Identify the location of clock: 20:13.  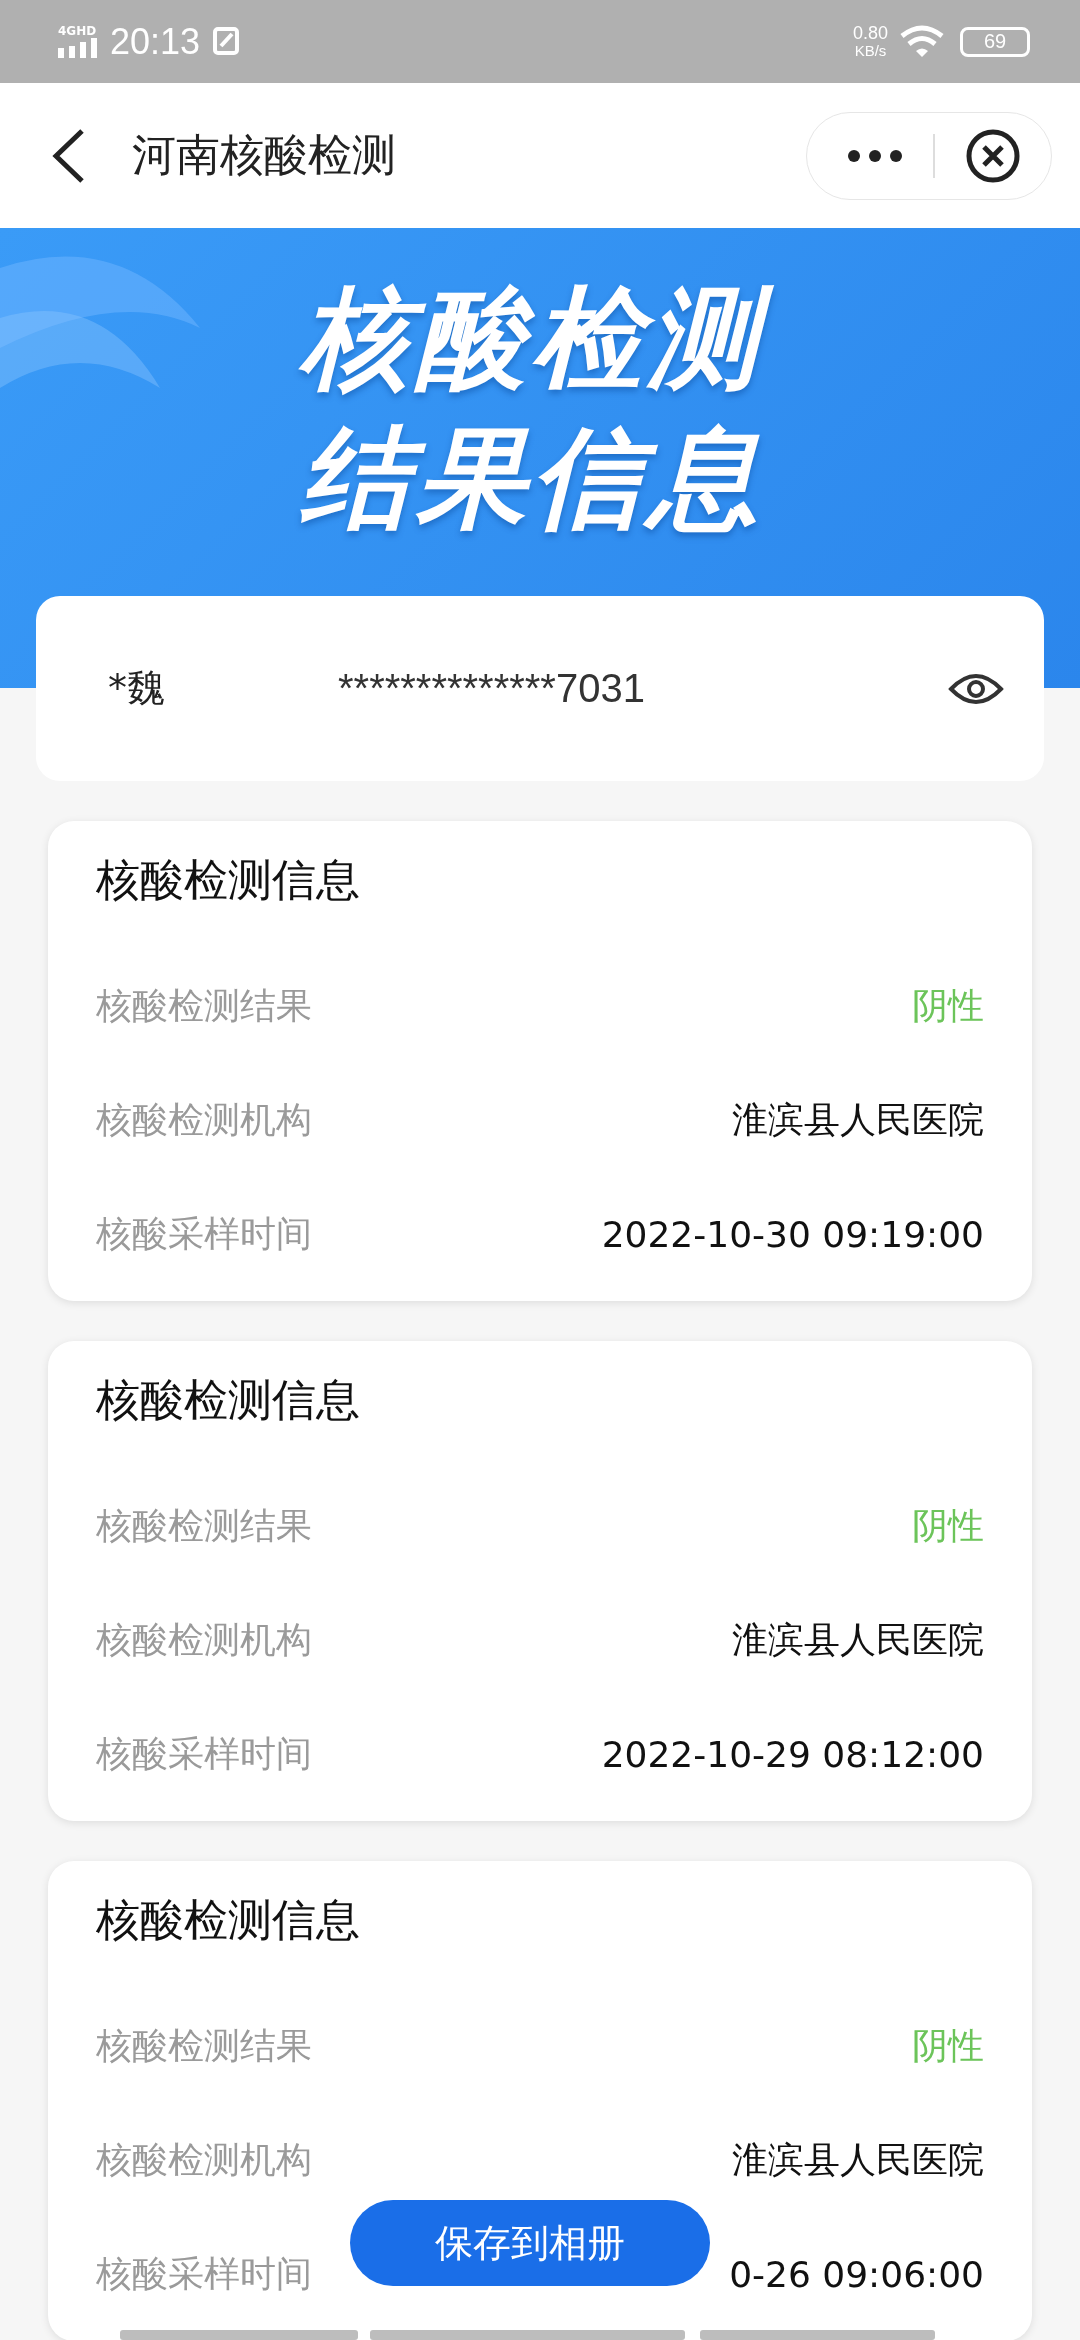
(155, 41).